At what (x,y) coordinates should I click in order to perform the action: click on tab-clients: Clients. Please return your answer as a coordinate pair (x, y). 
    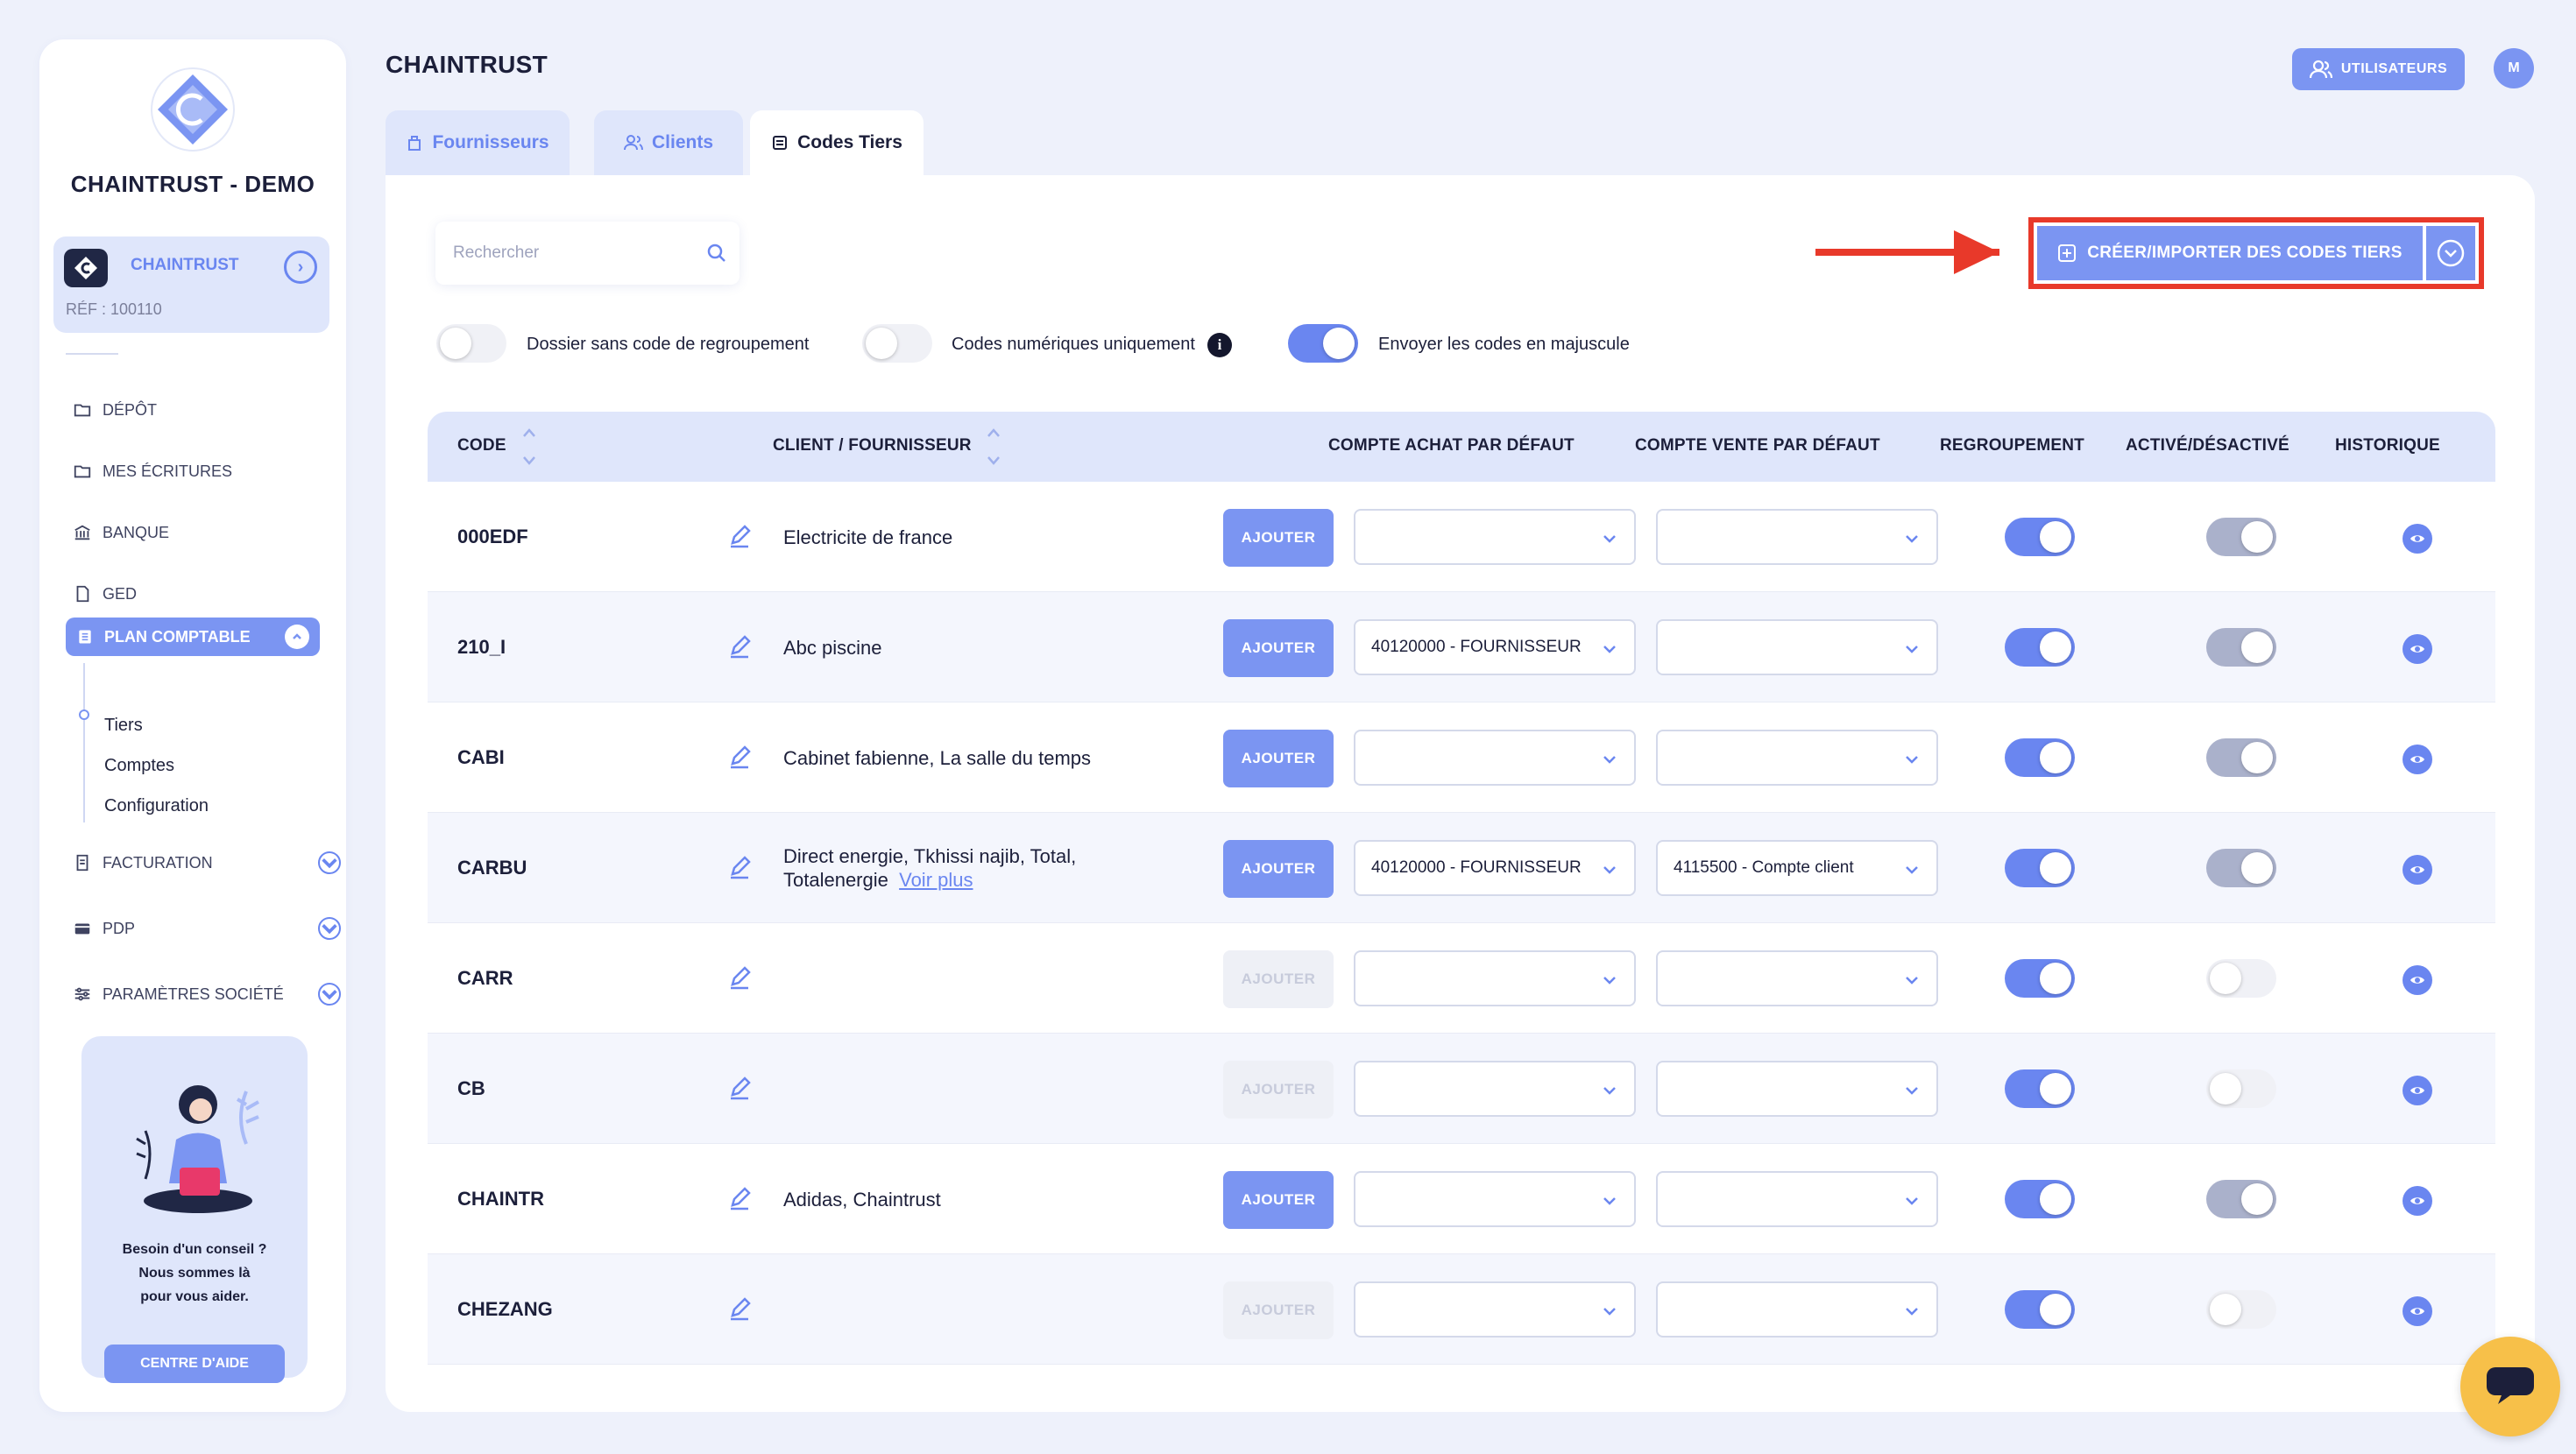
    Looking at the image, I should click on (668, 142).